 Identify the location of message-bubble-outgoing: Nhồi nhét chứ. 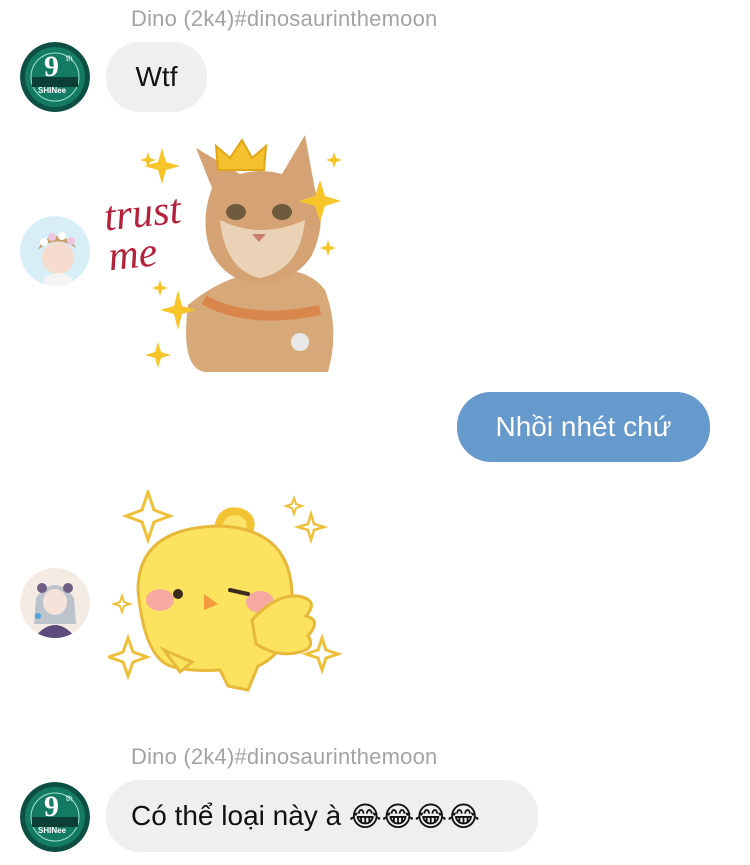
(583, 427).